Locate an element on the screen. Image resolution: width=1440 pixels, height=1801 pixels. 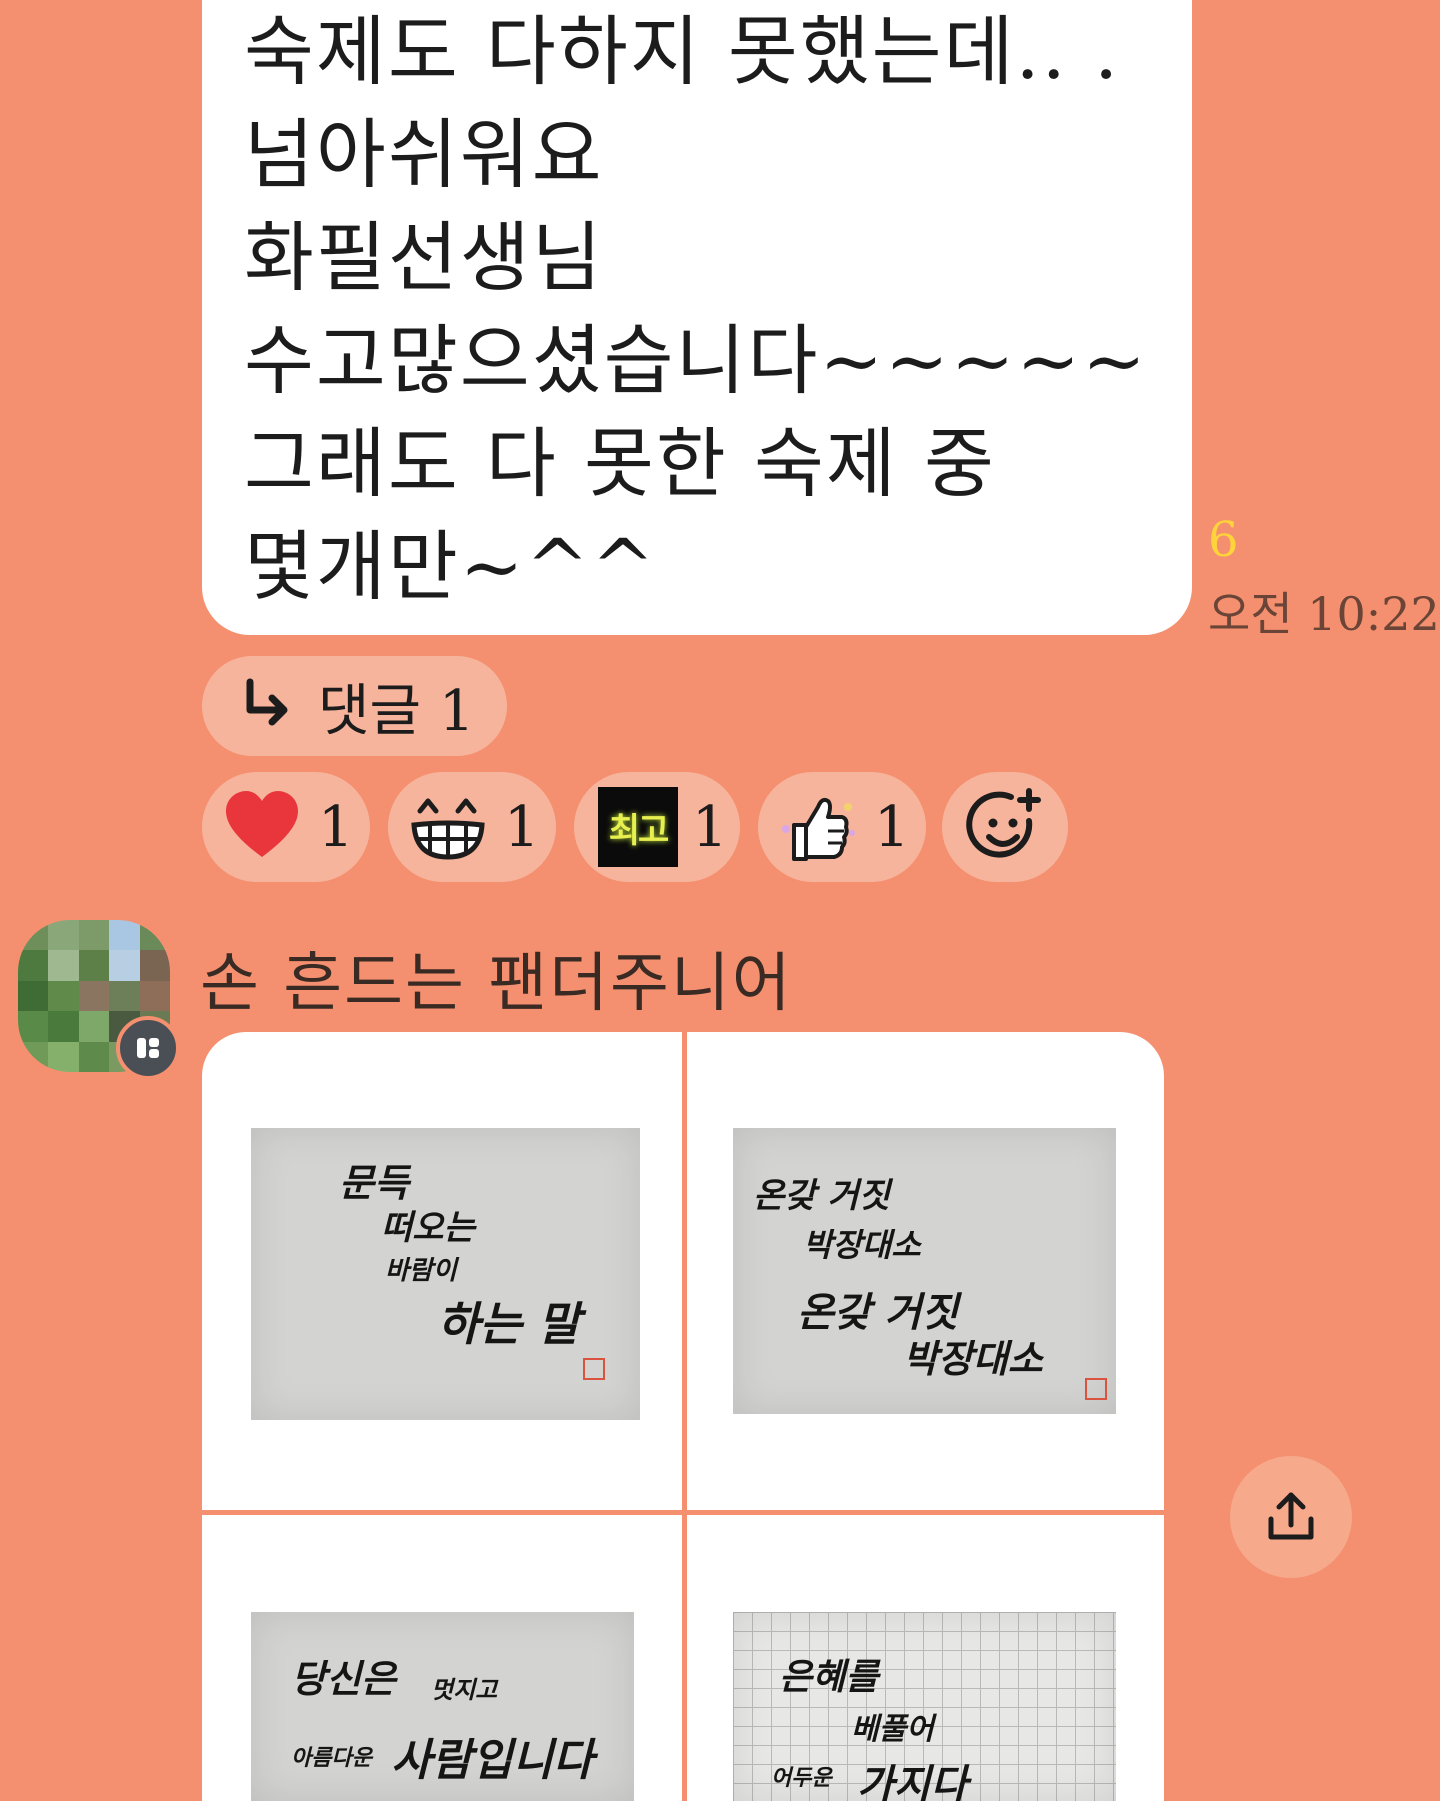
reaction-best: 최고 1 is located at coordinates (657, 827).